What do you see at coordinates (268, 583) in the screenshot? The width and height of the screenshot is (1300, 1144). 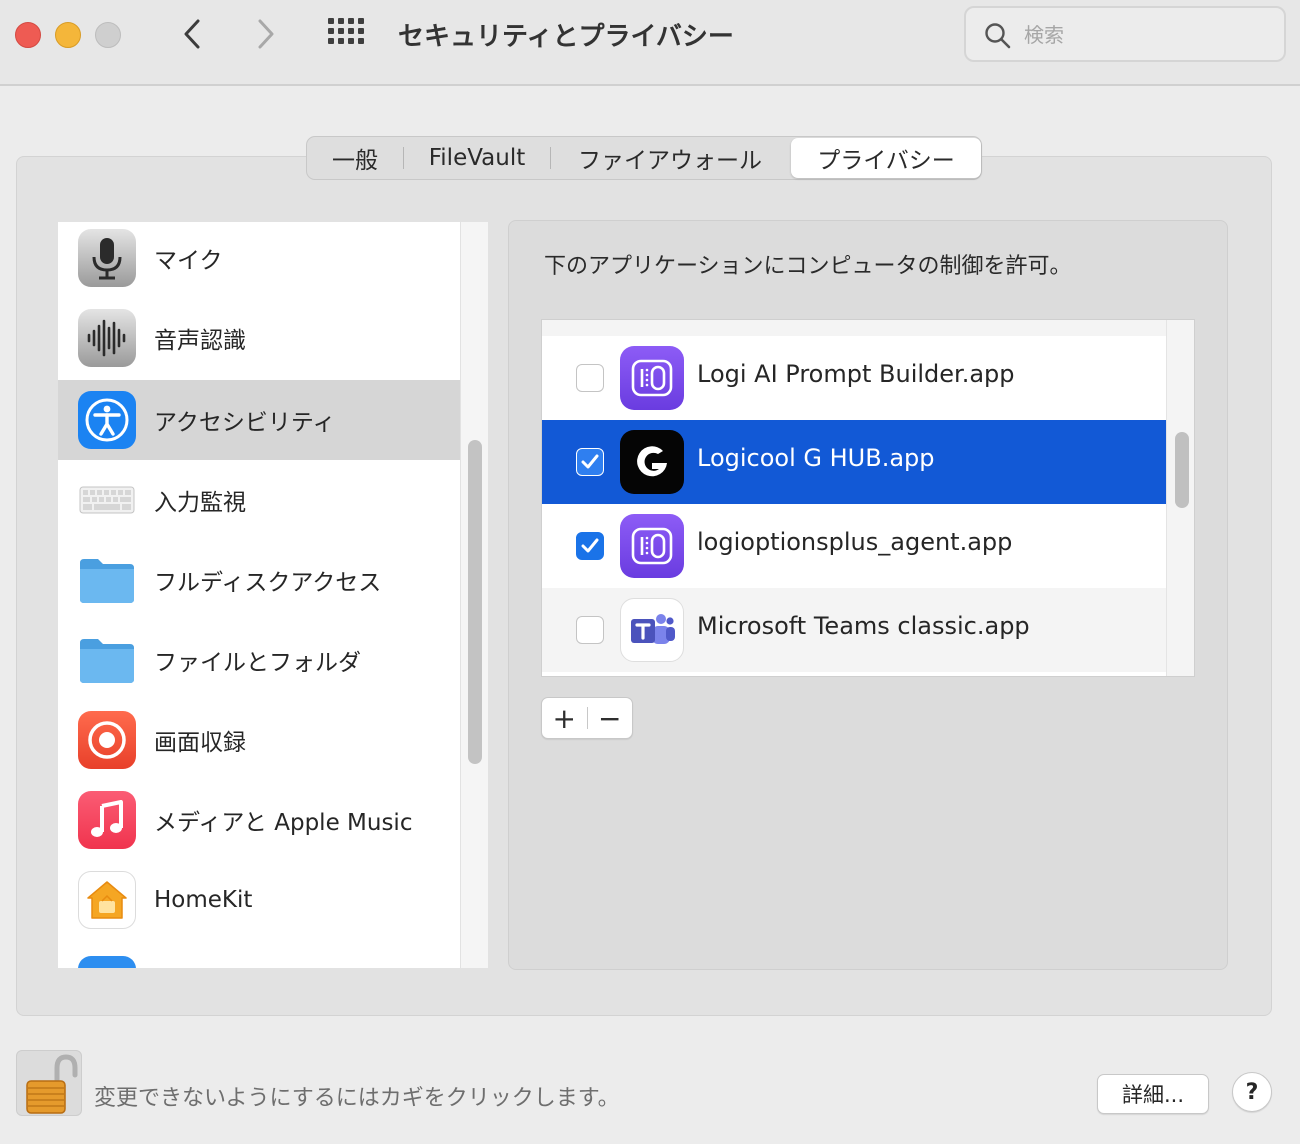 I see `sidebar-item-label: フルディスクアクセス` at bounding box center [268, 583].